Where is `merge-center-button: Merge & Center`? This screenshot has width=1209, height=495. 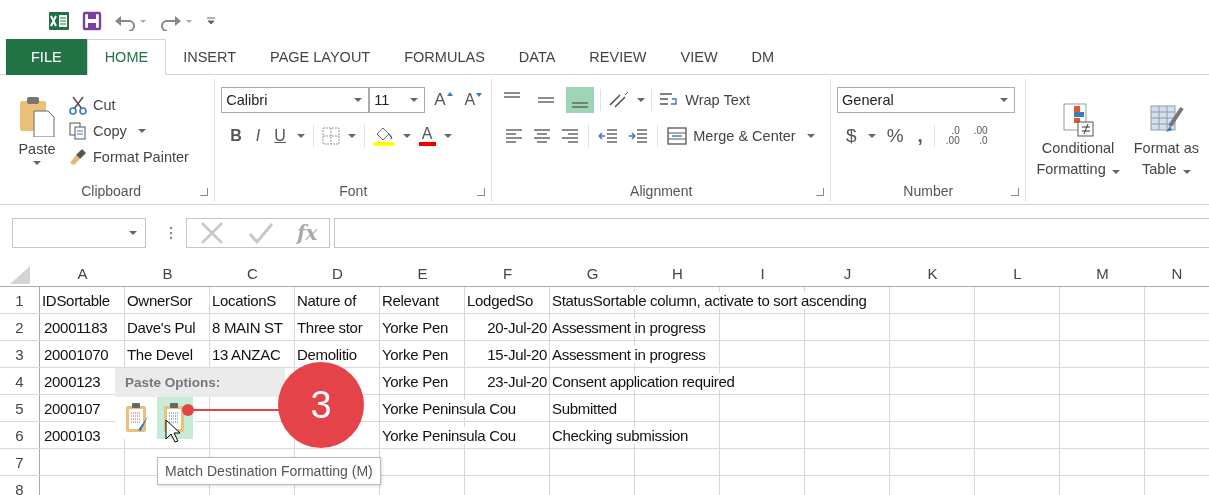
merge-center-button: Merge & Center is located at coordinates (740, 136).